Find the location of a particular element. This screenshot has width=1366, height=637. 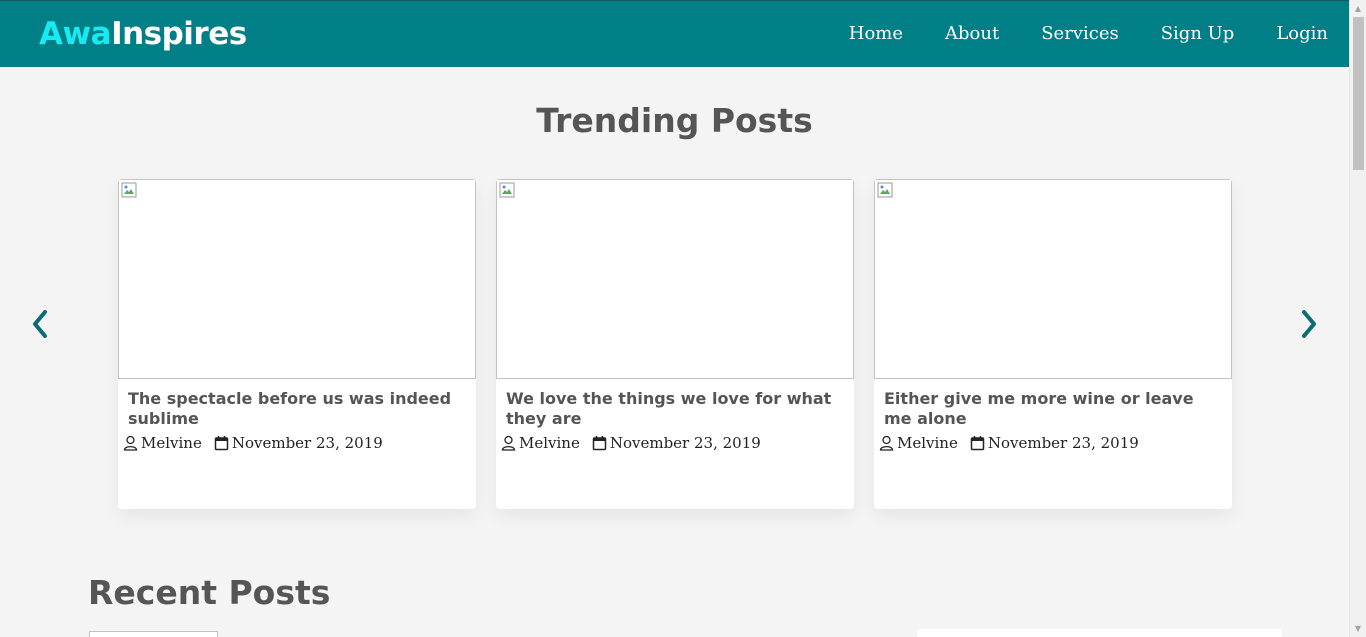

recent-sidebar-panel is located at coordinates (1099, 633).